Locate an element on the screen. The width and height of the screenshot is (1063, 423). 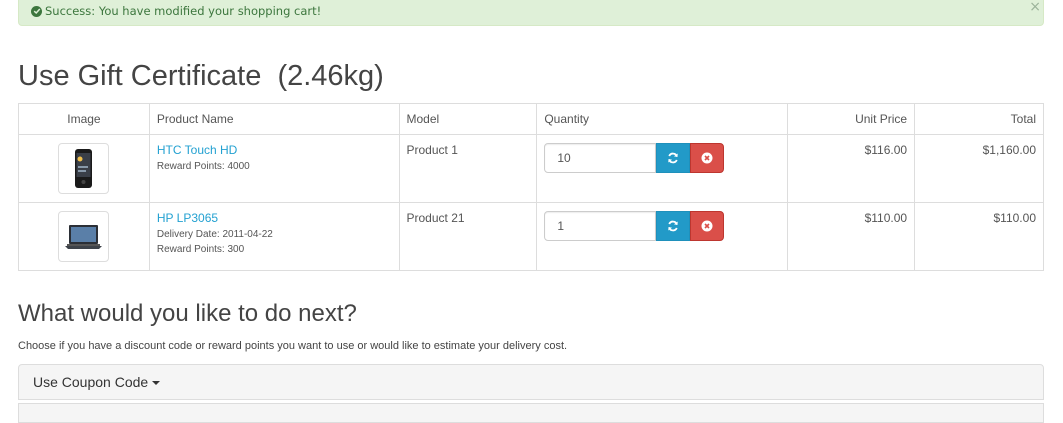
product-thumbnail-phone is located at coordinates (84, 168).